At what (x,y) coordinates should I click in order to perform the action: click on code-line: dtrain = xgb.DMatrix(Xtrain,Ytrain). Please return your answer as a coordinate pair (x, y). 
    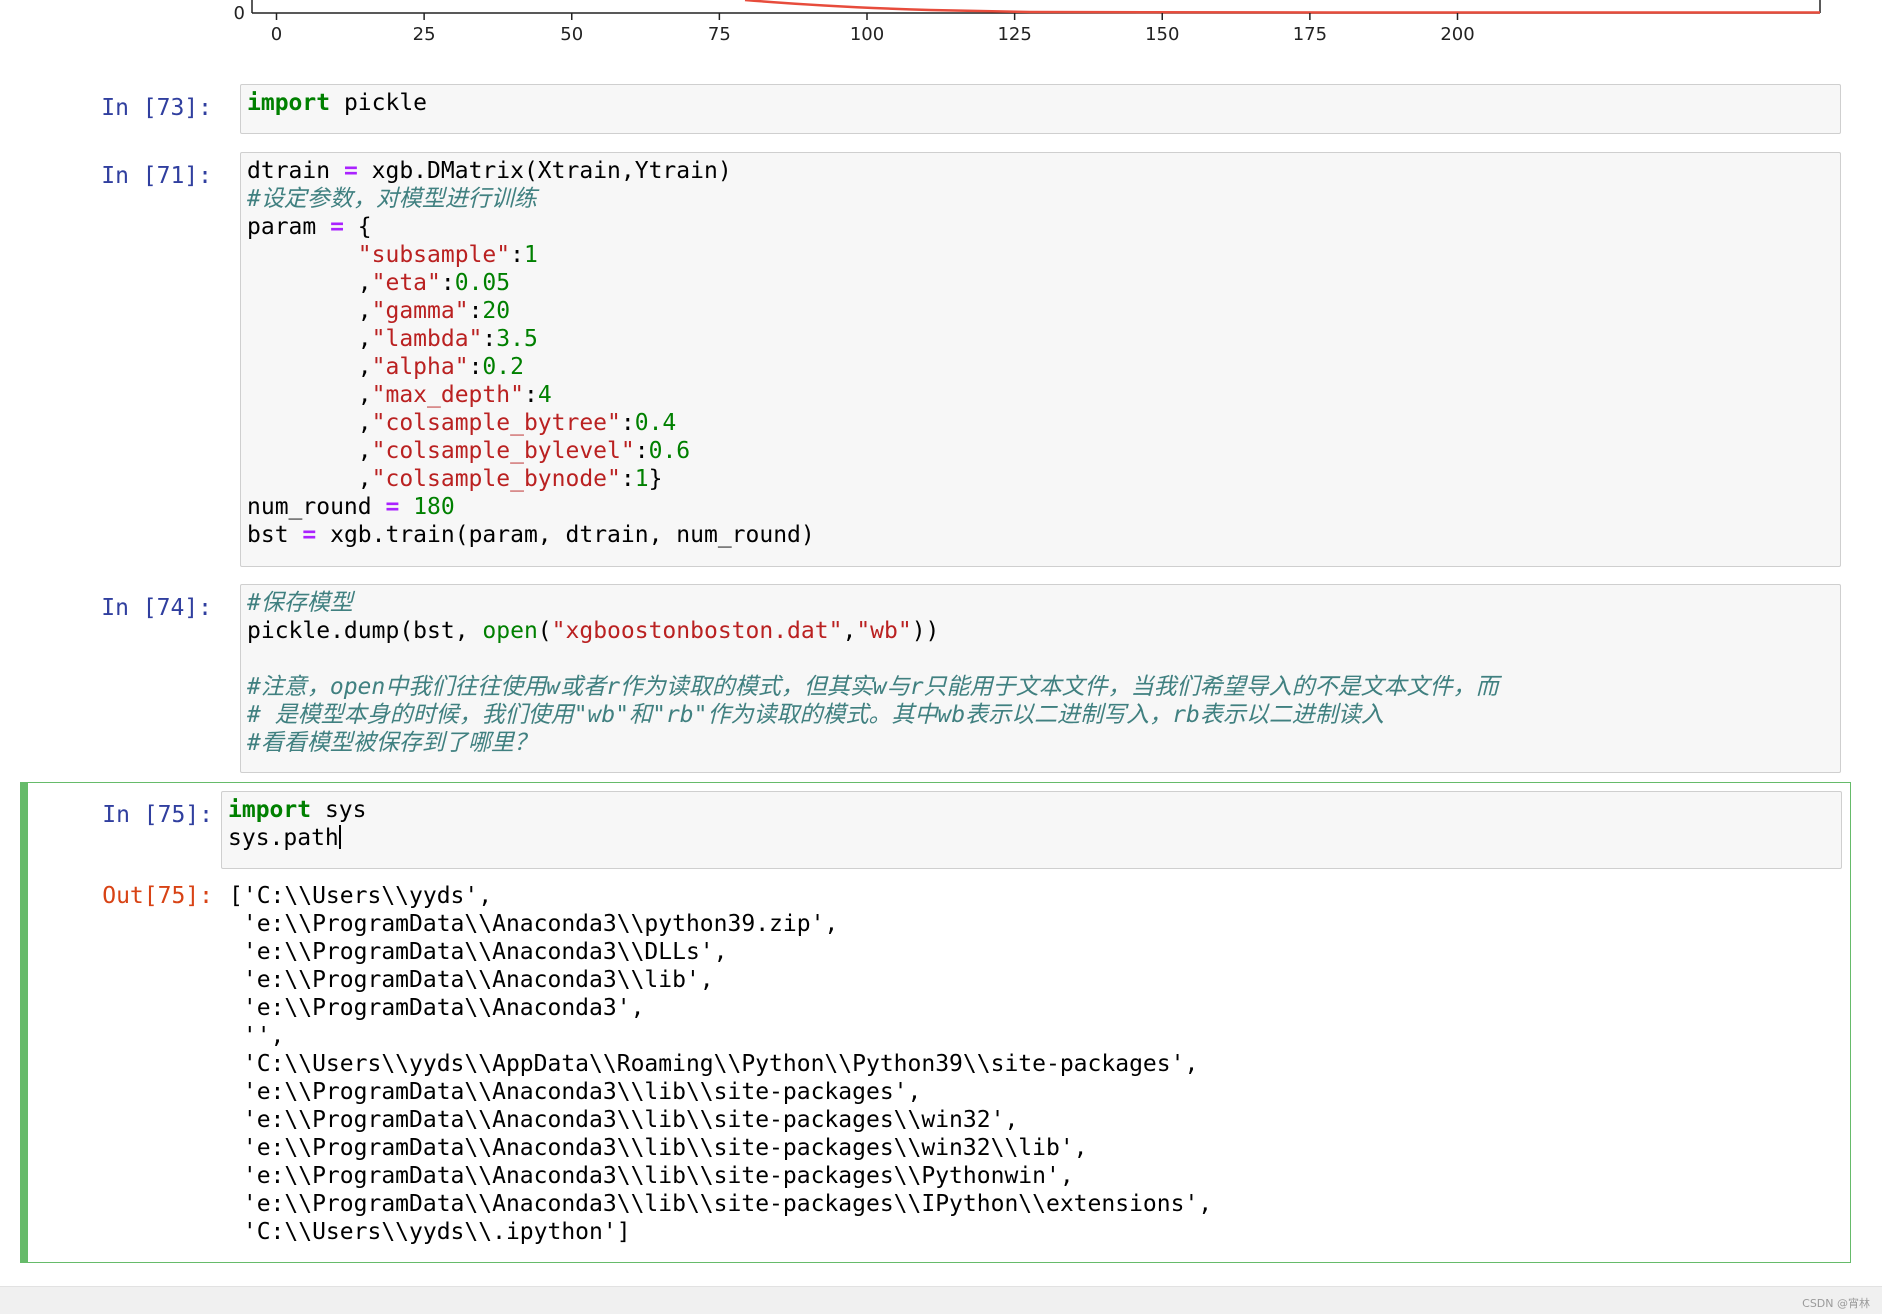
    Looking at the image, I should click on (489, 171).